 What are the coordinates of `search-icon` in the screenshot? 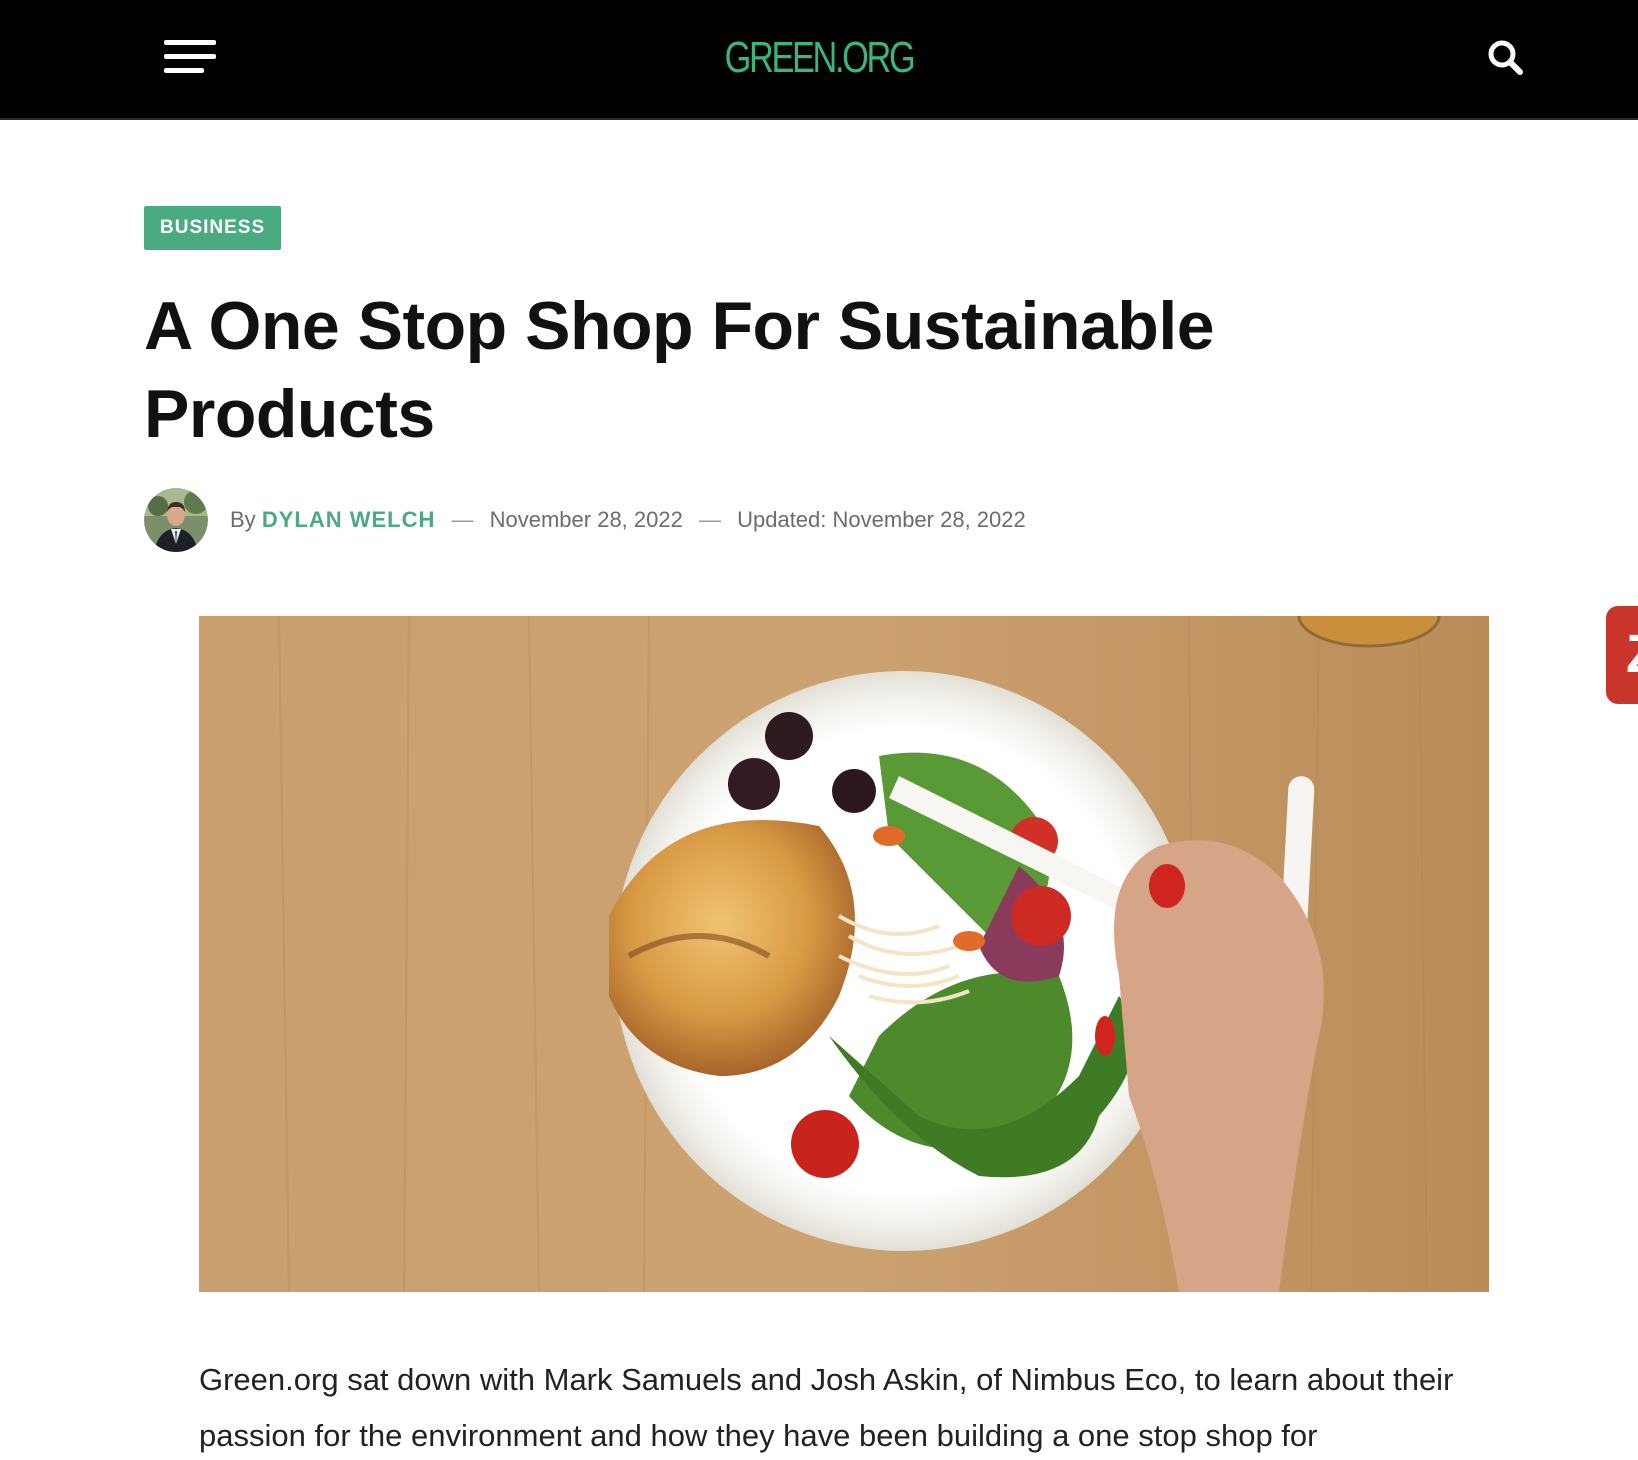 It's located at (1506, 58).